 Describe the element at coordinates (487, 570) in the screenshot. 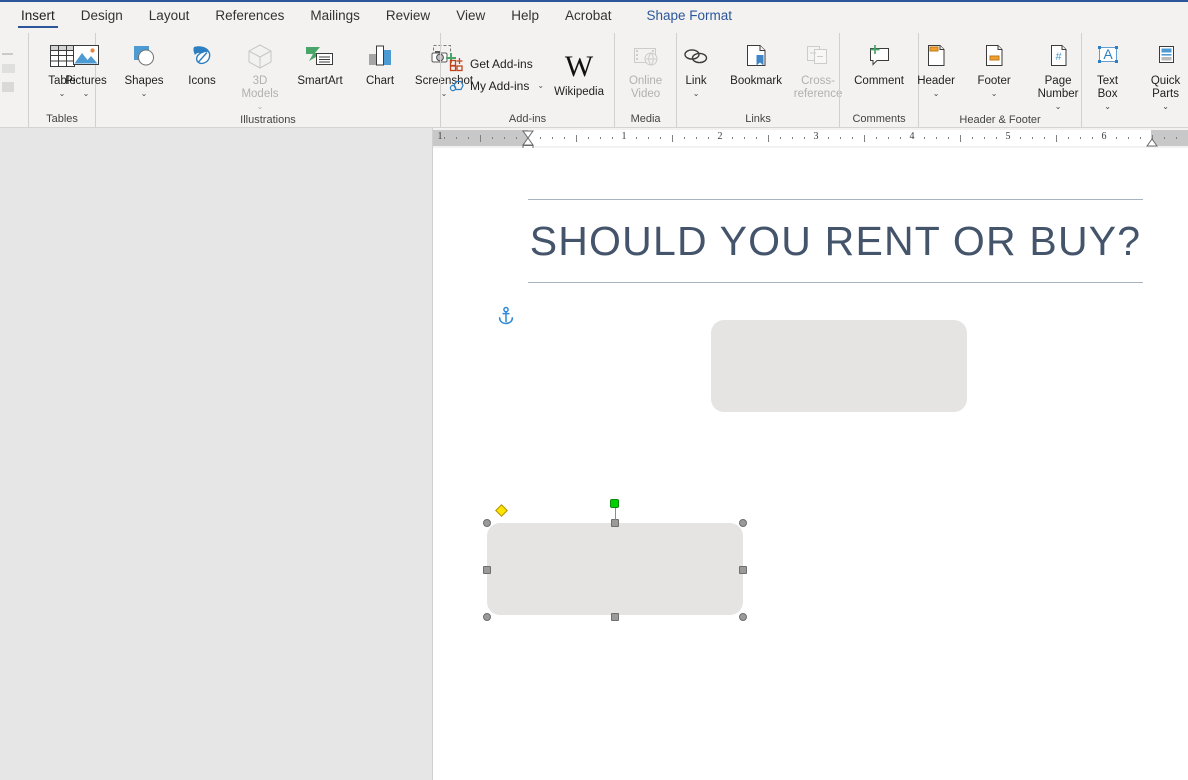

I see `resize-handle-middle-left` at that location.